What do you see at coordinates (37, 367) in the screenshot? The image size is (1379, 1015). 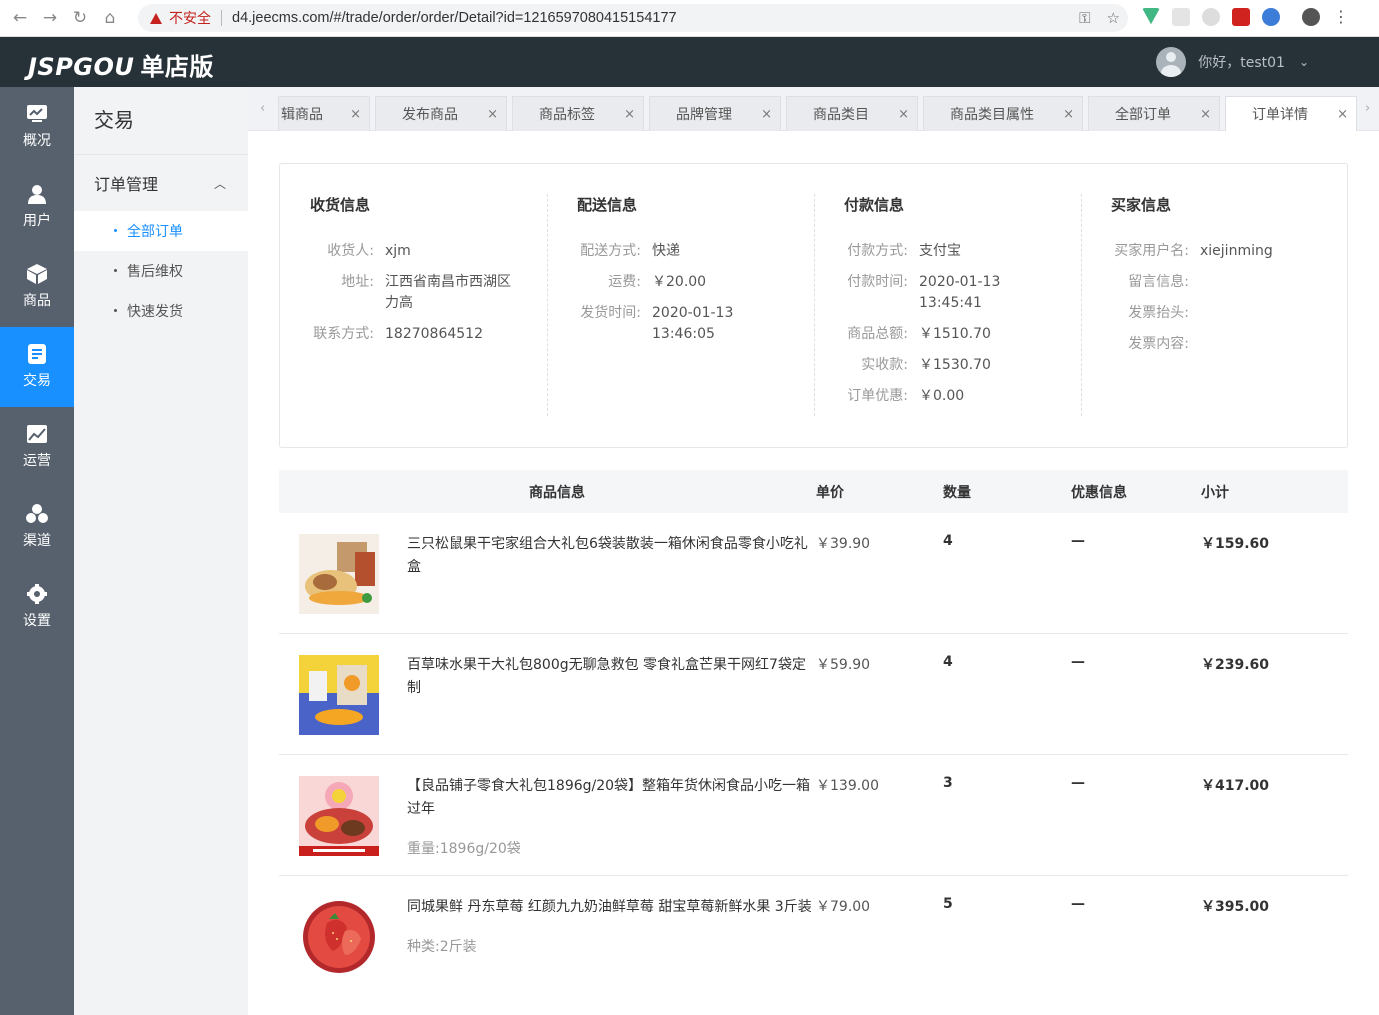 I see `nav-item-trade: 交易` at bounding box center [37, 367].